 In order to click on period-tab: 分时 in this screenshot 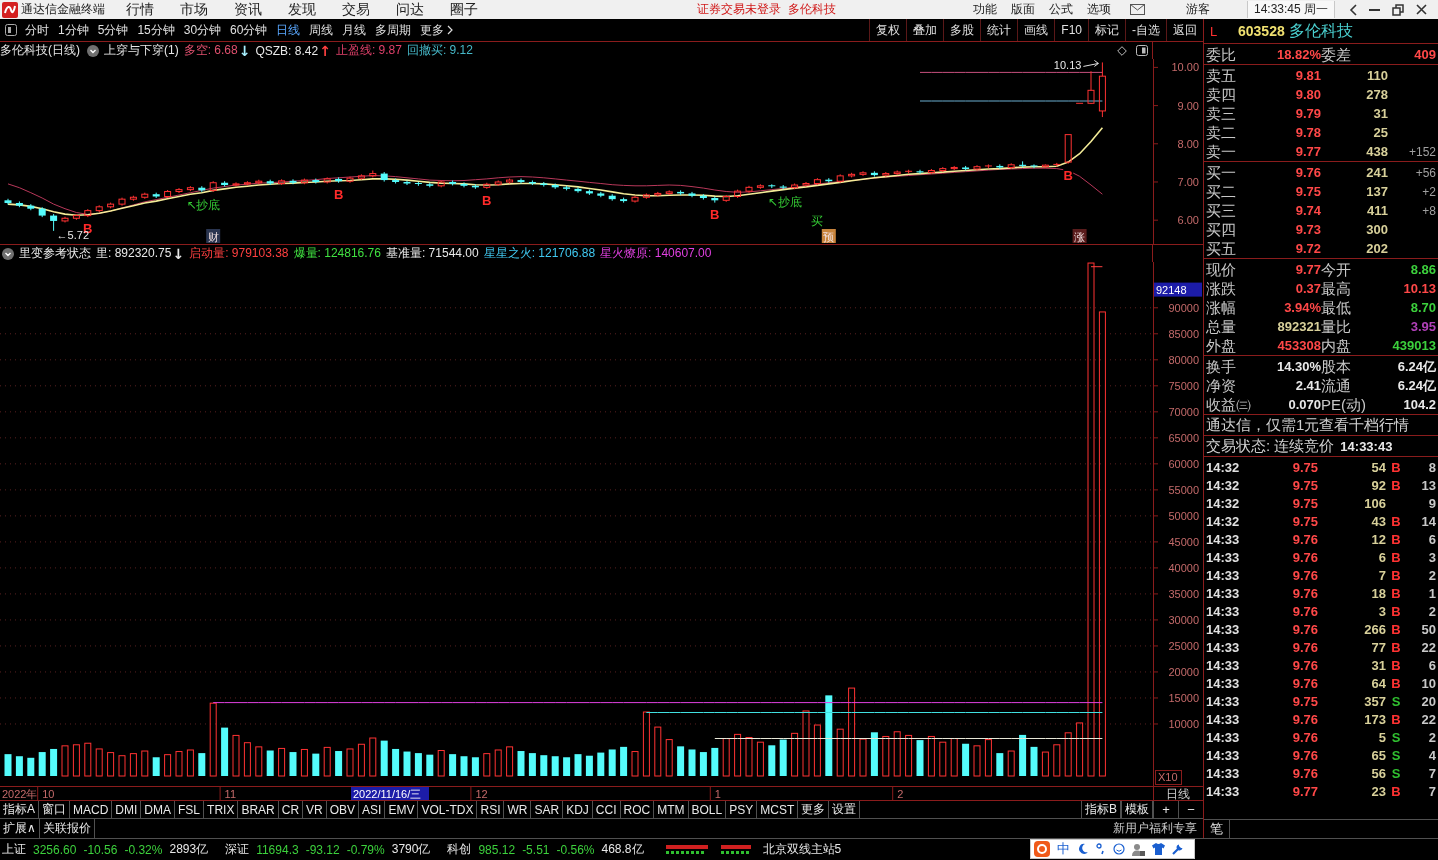, I will do `click(37, 30)`.